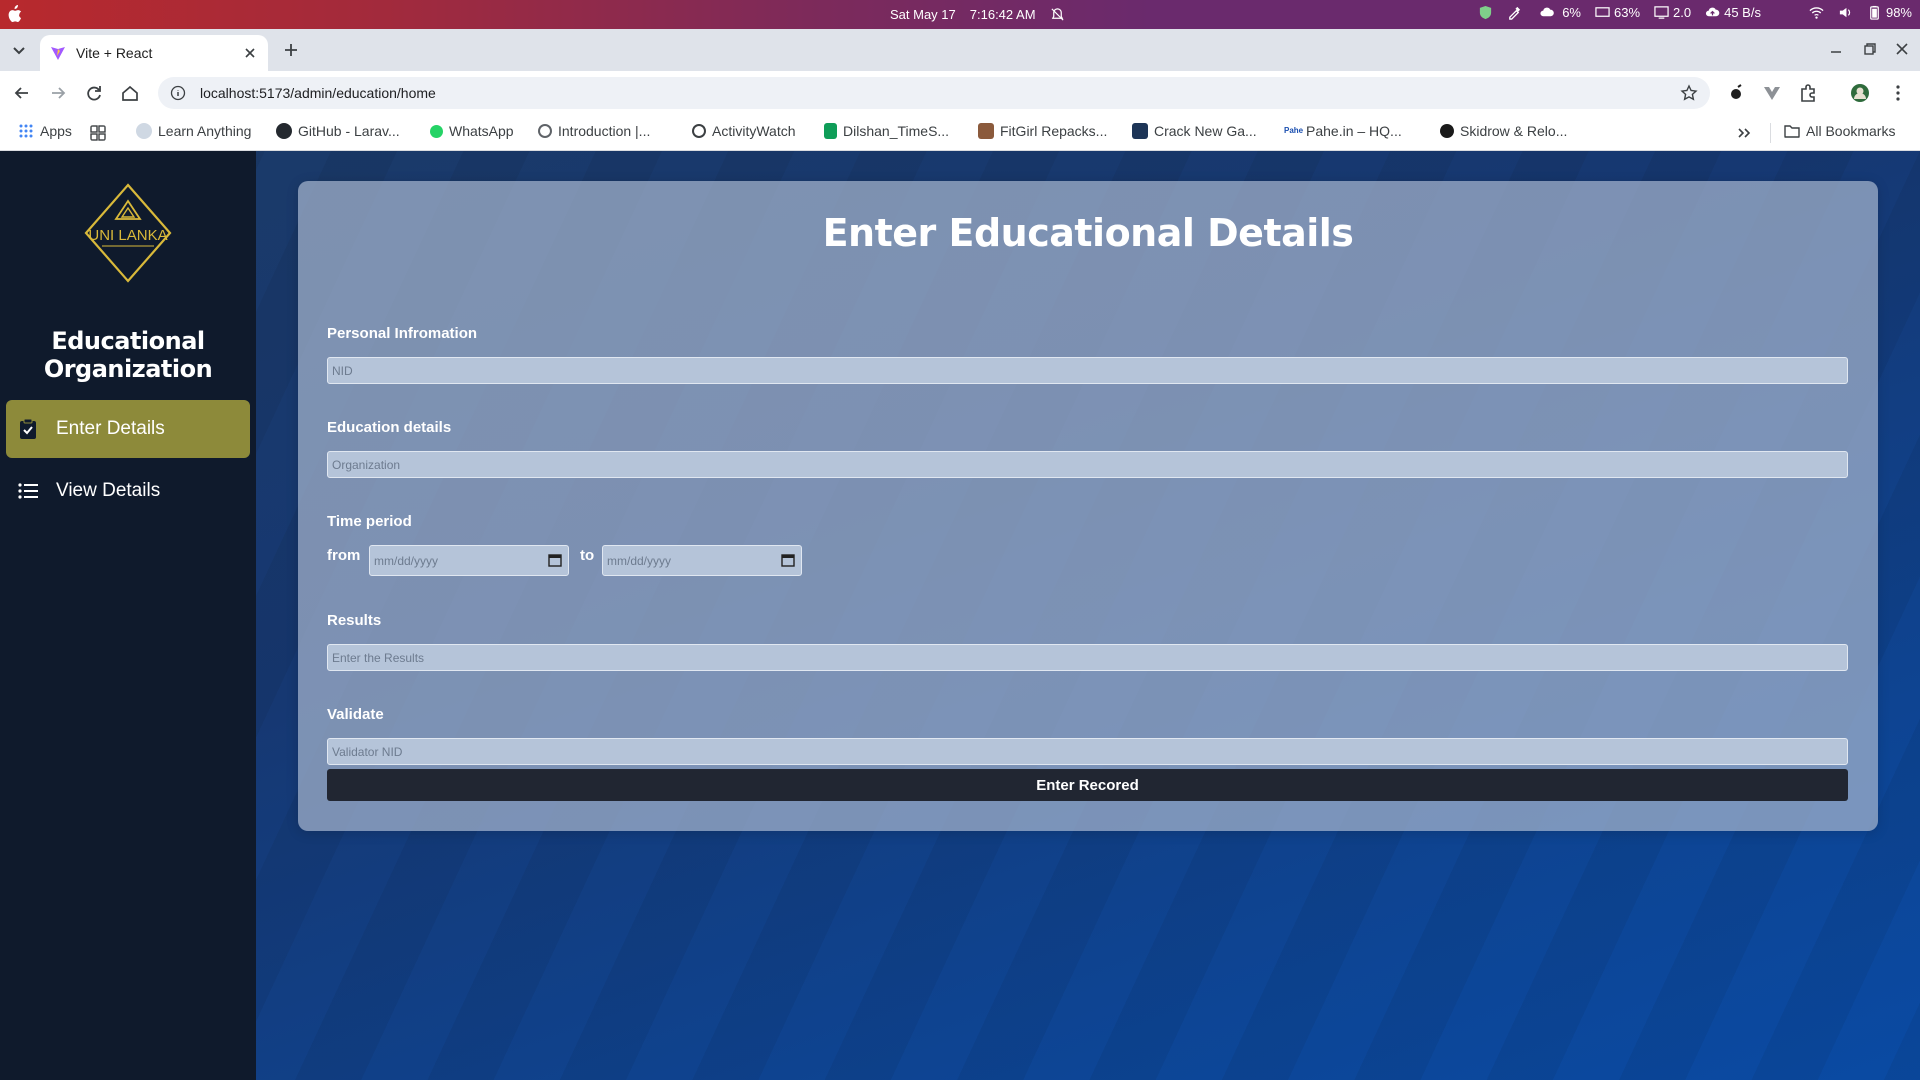 Image resolution: width=1920 pixels, height=1080 pixels. Describe the element at coordinates (14, 14) in the screenshot. I see `apple-icon` at that location.